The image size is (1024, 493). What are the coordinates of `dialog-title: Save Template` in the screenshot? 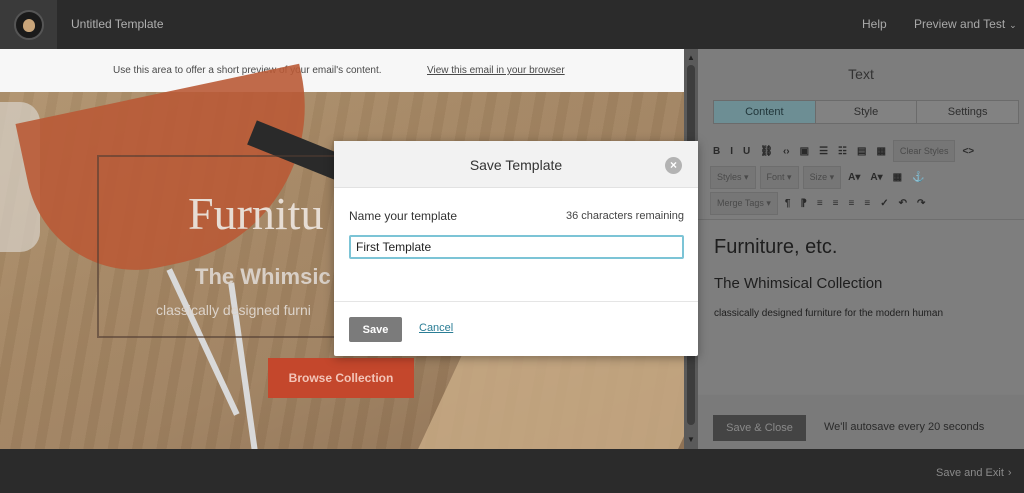 It's located at (516, 165).